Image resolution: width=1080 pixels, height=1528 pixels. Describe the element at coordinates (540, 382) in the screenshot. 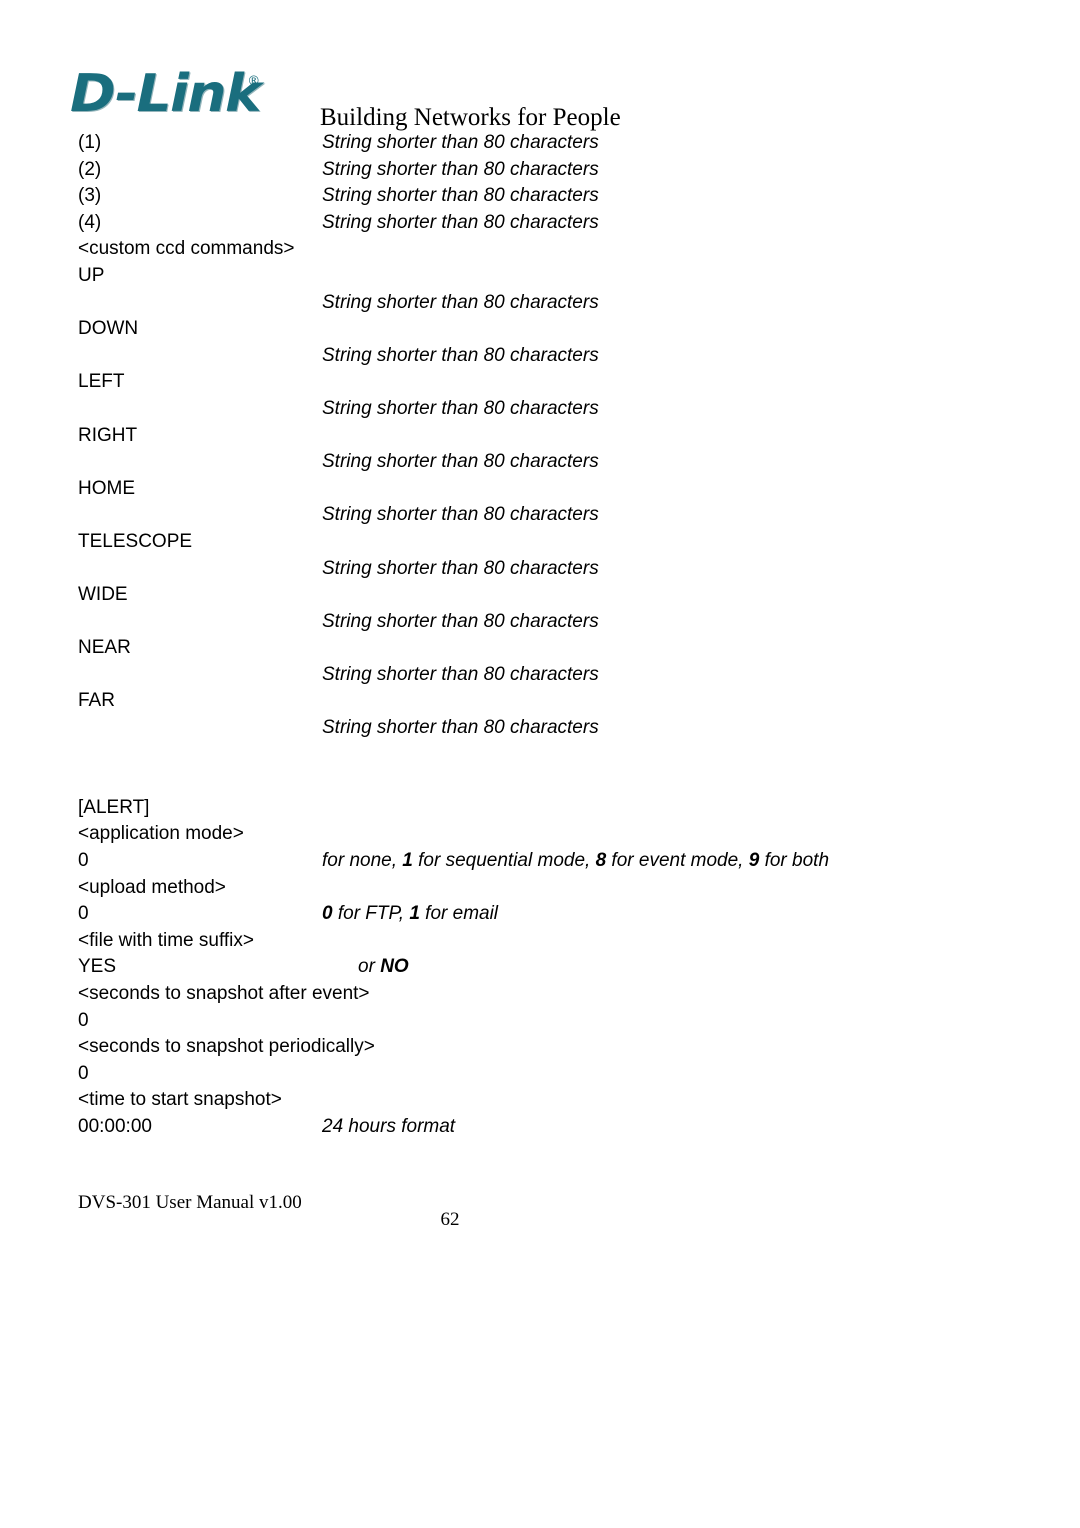

I see `command-row-label: LEFT` at that location.